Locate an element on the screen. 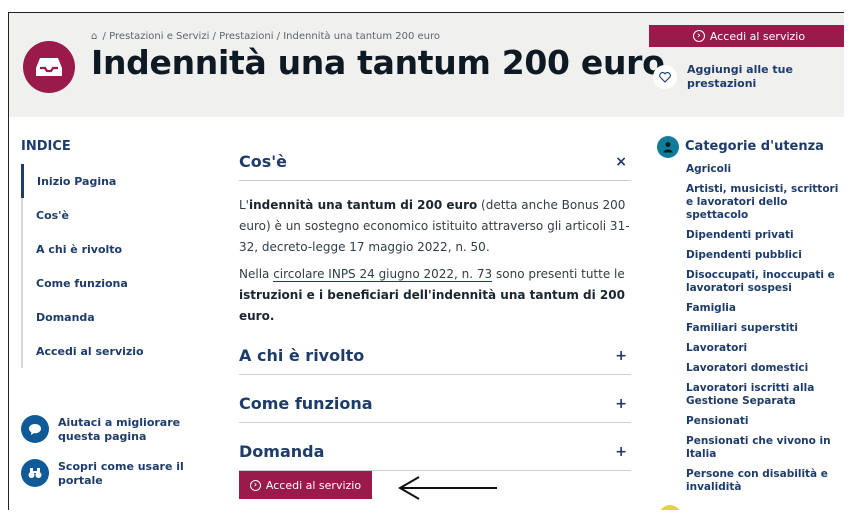 This screenshot has width=849, height=513. chat-bubble-icon is located at coordinates (35, 429).